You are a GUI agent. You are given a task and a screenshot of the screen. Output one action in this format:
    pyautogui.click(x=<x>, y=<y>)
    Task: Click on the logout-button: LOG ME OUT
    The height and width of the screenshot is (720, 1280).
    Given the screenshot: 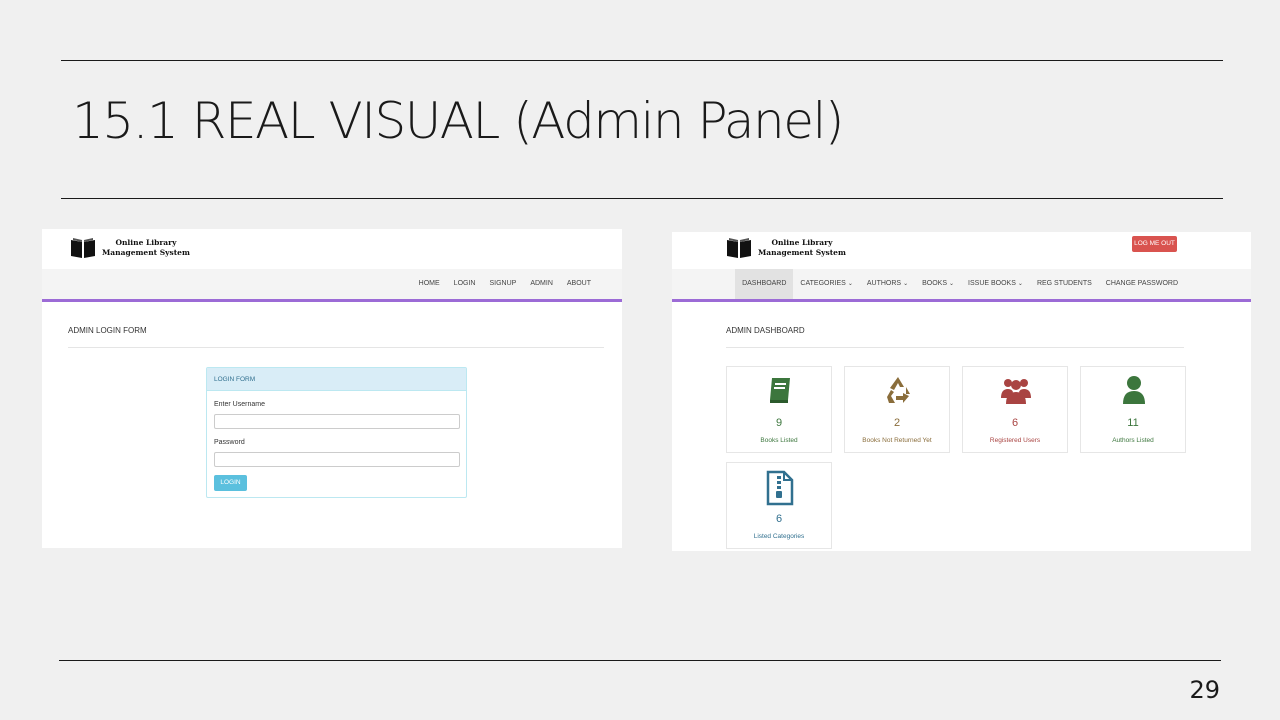 What is the action you would take?
    pyautogui.click(x=1154, y=244)
    